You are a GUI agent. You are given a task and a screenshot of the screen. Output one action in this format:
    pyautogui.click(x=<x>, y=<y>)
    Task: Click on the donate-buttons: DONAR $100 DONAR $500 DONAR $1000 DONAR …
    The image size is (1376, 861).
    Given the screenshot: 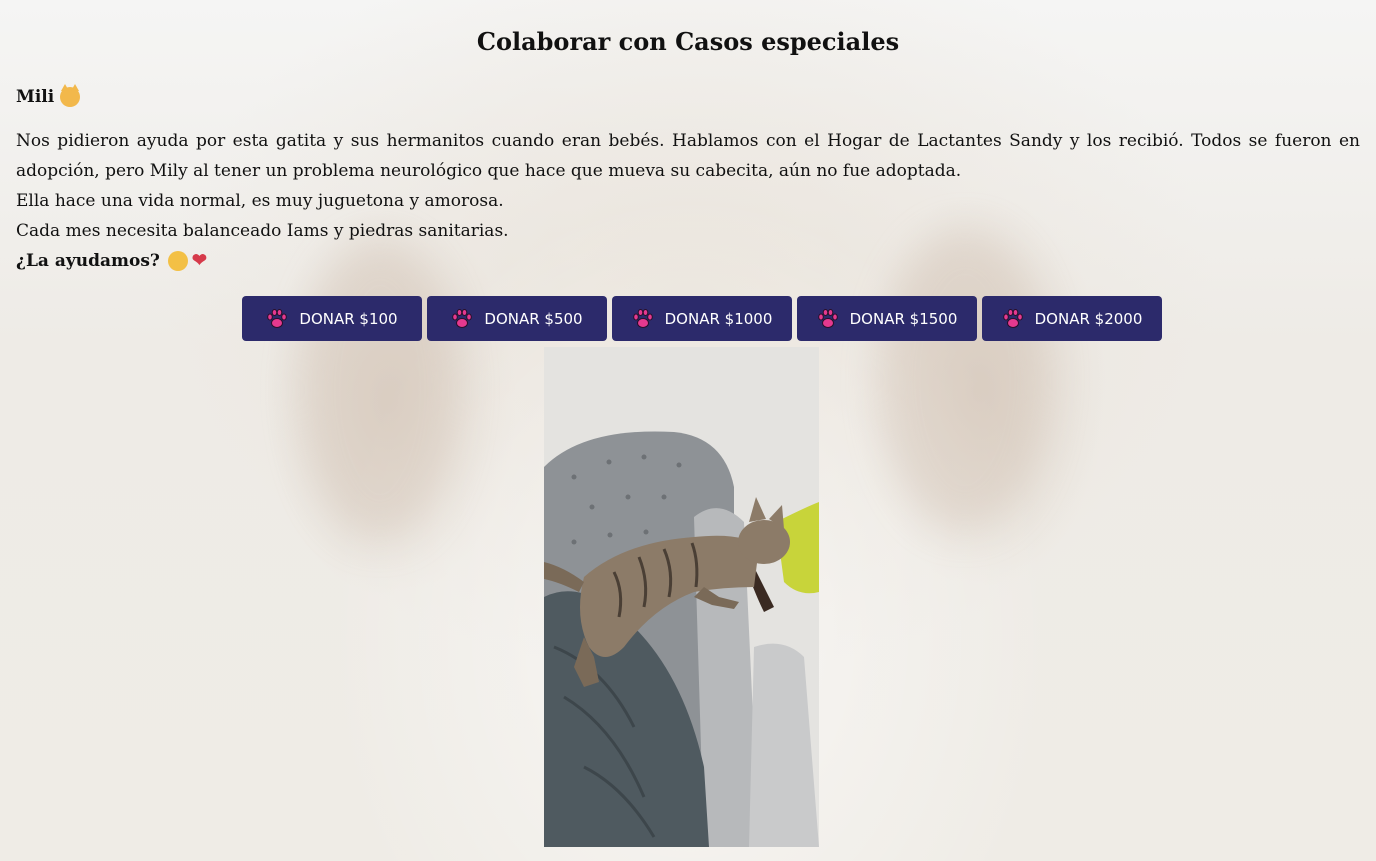 What is the action you would take?
    pyautogui.click(x=688, y=318)
    